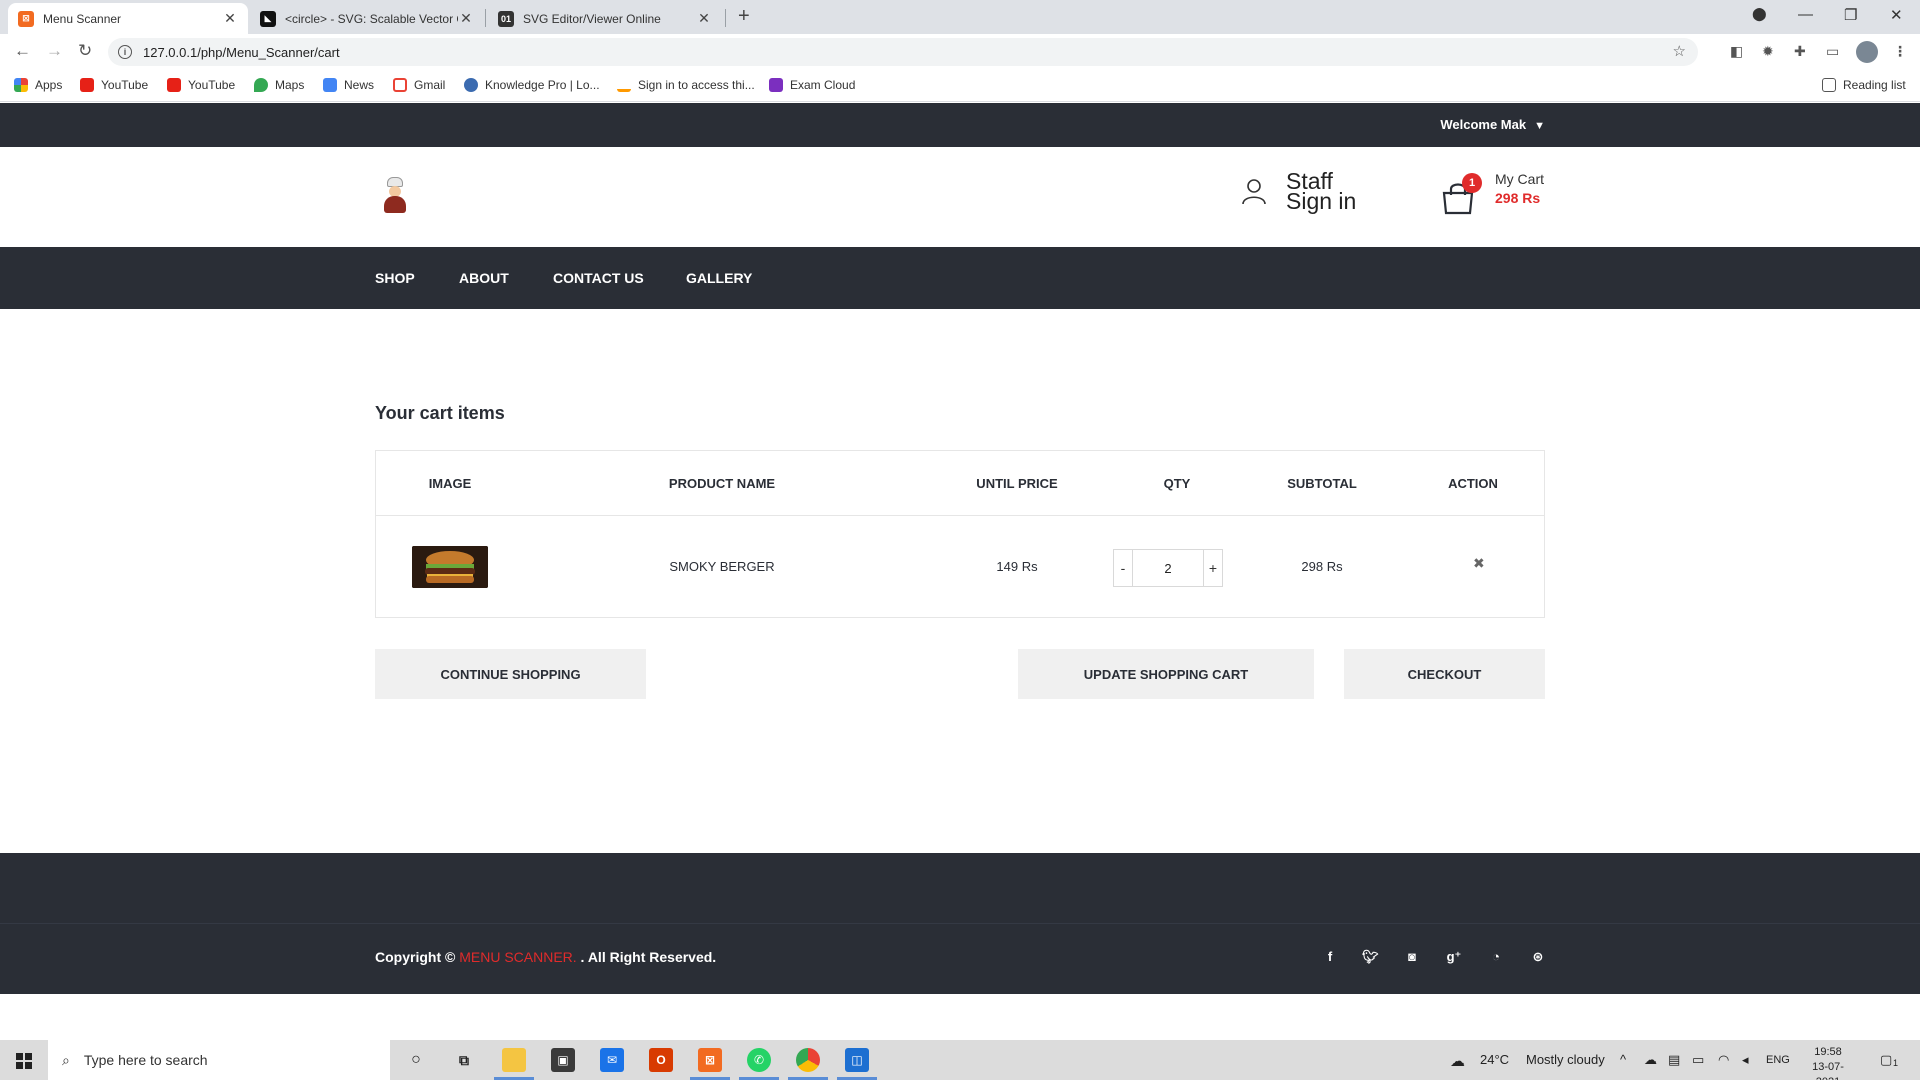 This screenshot has height=1080, width=1920. Describe the element at coordinates (510, 674) in the screenshot. I see `continue-shopping-button: CONTINUE SHOPPING` at that location.